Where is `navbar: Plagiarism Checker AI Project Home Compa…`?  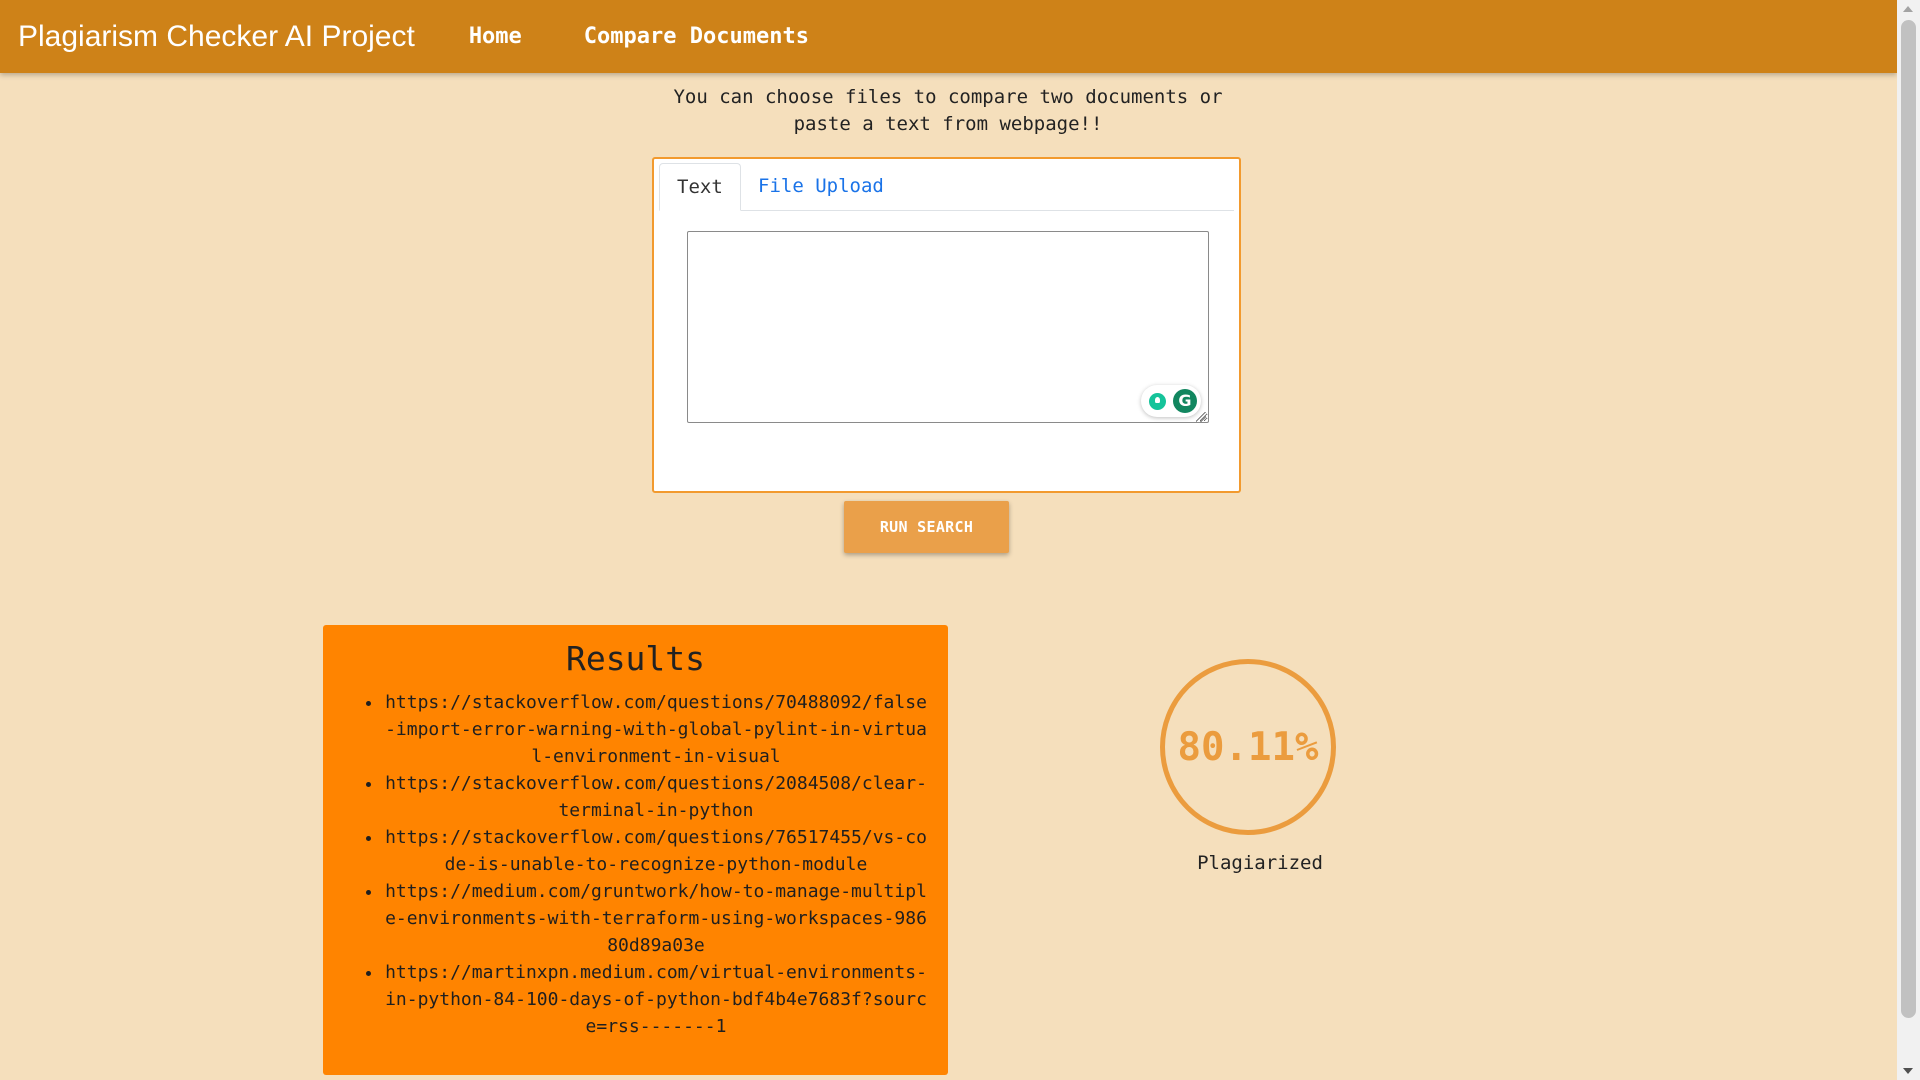
navbar: Plagiarism Checker AI Project Home Compa… is located at coordinates (948, 36).